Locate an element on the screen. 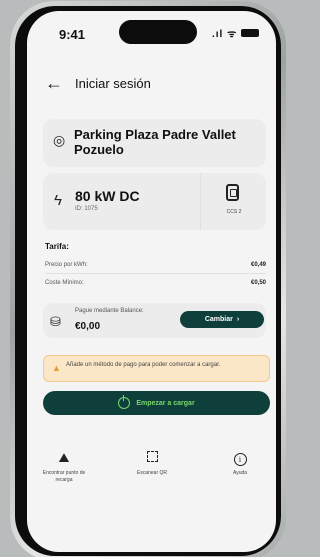 The width and height of the screenshot is (320, 557). nav-label: Encontrar punto de recarga is located at coordinates (64, 476).